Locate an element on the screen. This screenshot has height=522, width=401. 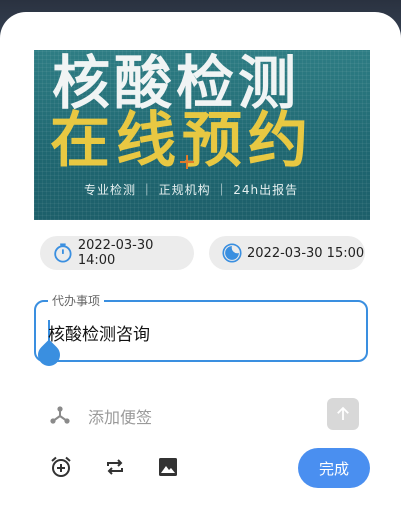
start-time-chip: 2022-03-30 14:00 is located at coordinates (117, 253).